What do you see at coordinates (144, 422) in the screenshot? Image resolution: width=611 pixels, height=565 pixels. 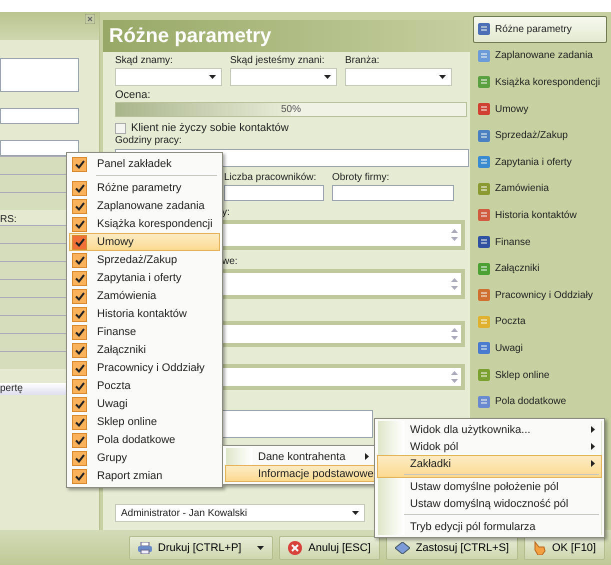 I see `menu-item: Sklep online` at bounding box center [144, 422].